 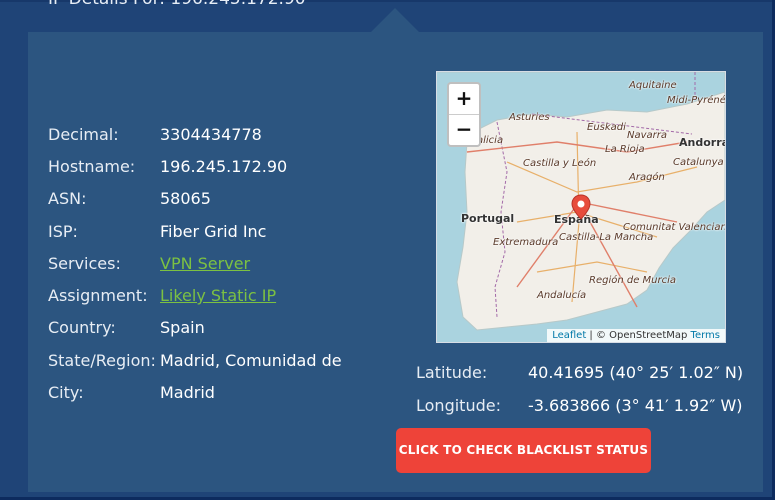 I want to click on map-label-murcia: Región de Murcia, so click(x=633, y=280).